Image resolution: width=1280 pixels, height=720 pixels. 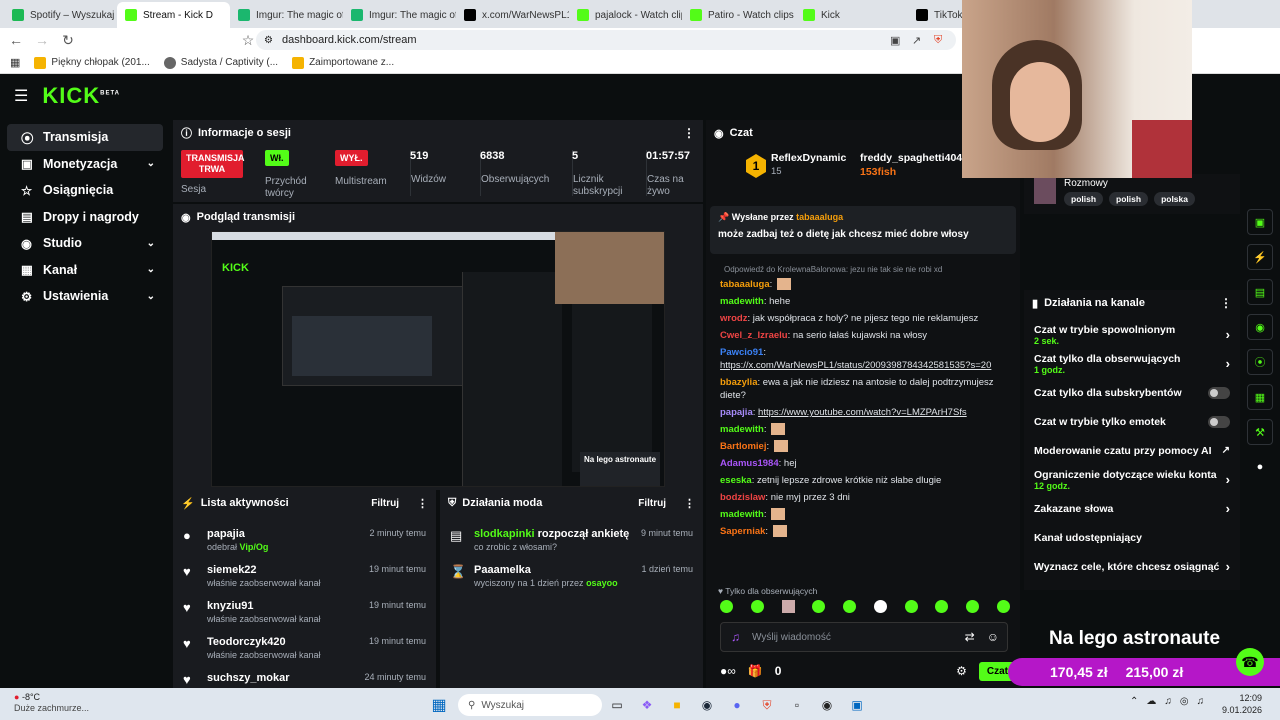 I want to click on activity-filter-button: Filtruj, so click(x=385, y=503).